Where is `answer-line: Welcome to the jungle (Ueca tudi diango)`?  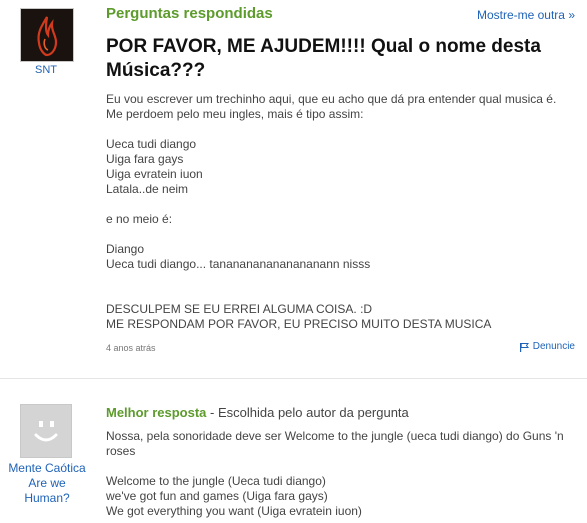 answer-line: Welcome to the jungle (Ueca tudi diango) is located at coordinates (216, 481).